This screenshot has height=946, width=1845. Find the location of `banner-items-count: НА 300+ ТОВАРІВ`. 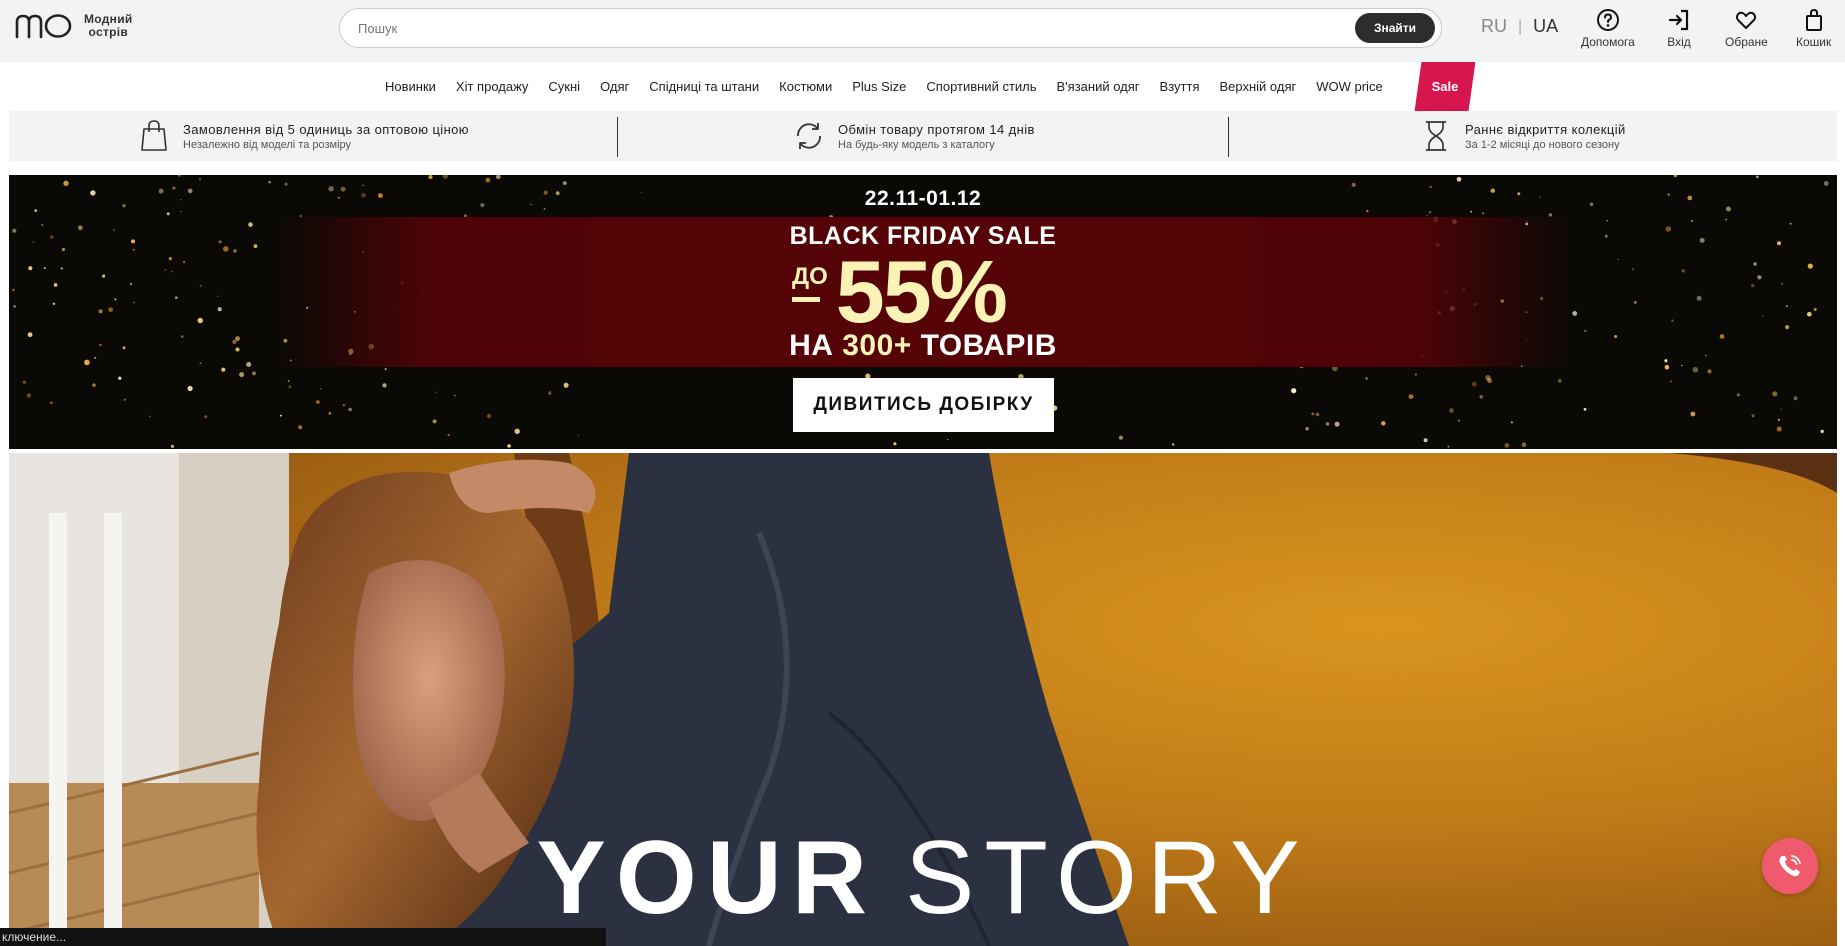

banner-items-count: НА 300+ ТОВАРІВ is located at coordinates (923, 346).